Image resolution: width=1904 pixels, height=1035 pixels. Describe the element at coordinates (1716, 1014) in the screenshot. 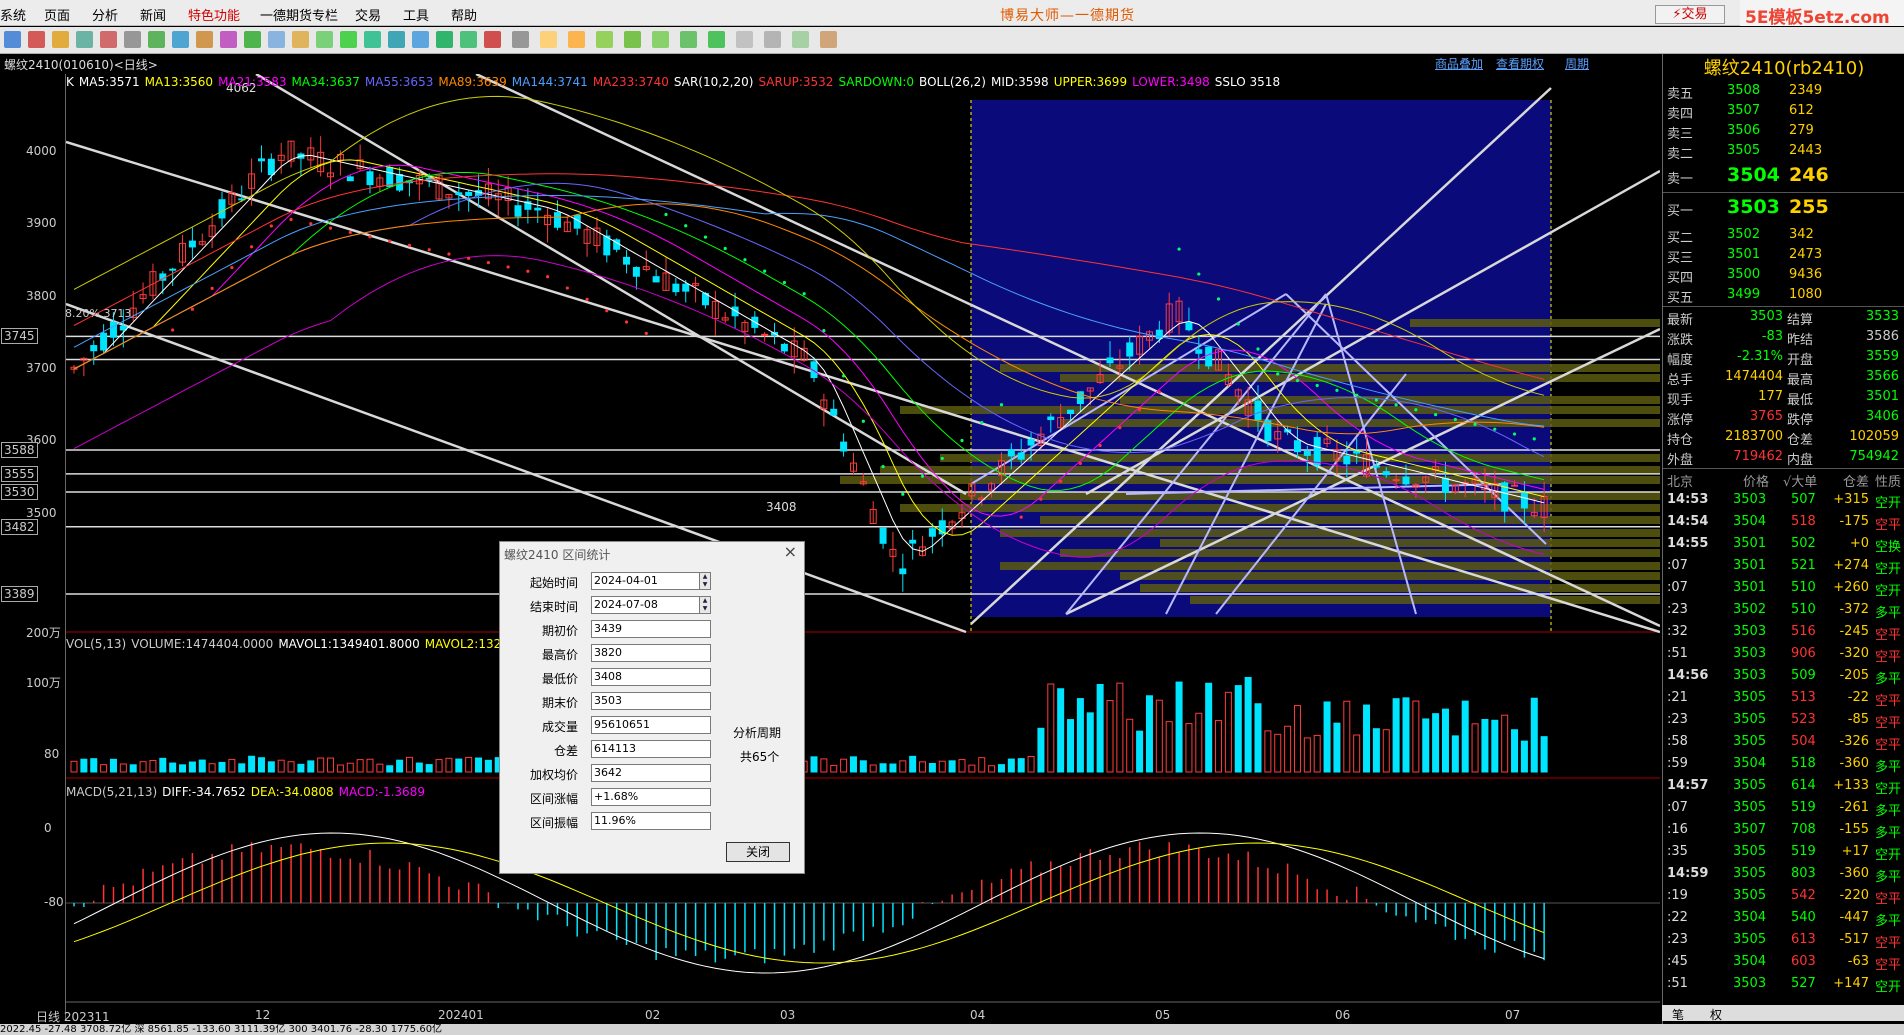

I see `tab-rights: 权` at that location.